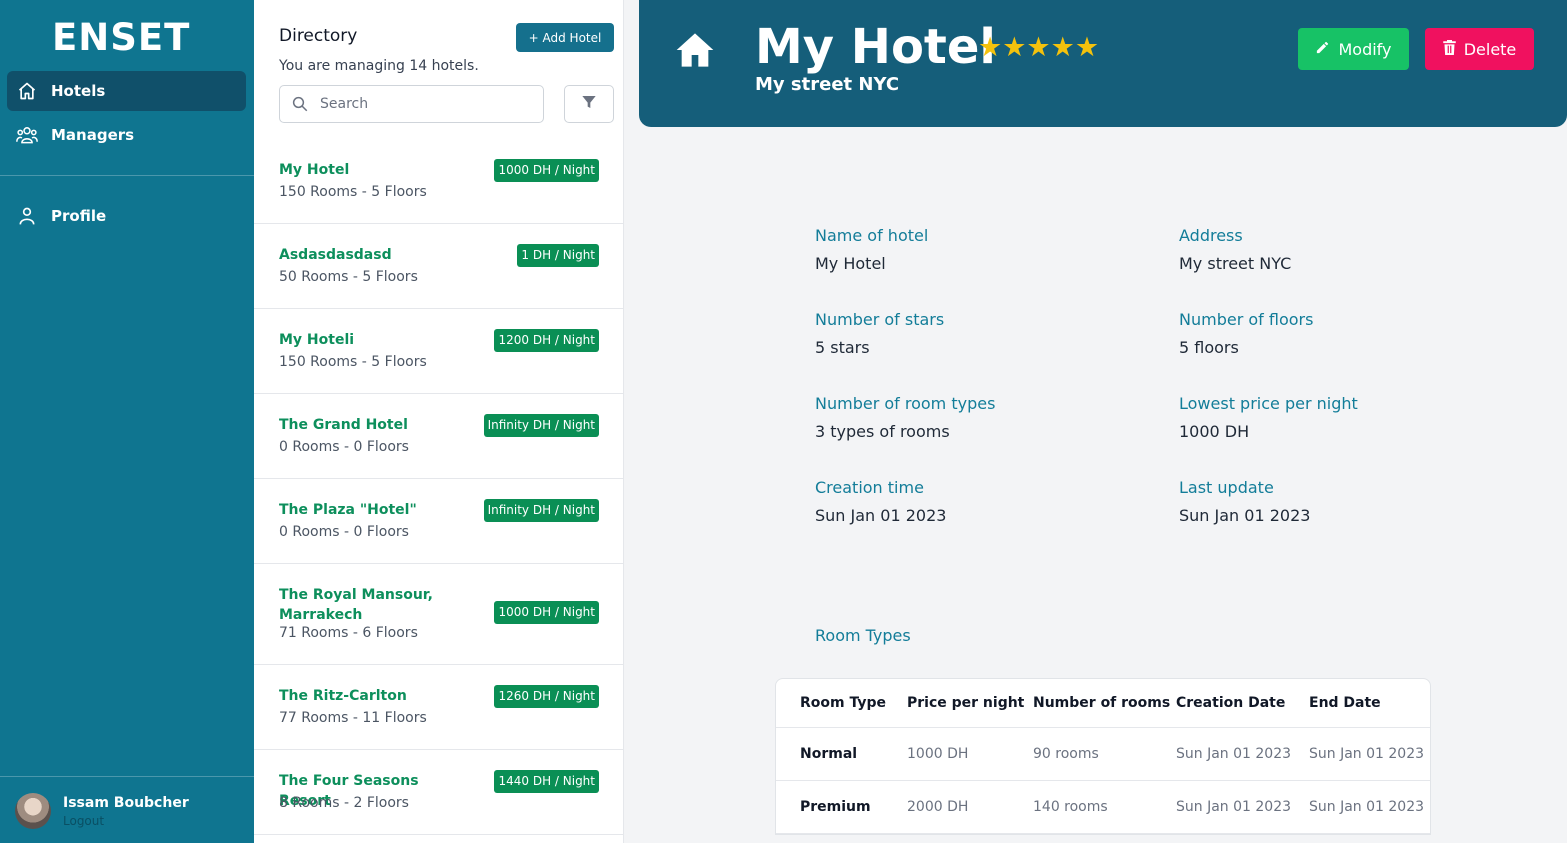 The width and height of the screenshot is (1567, 843). I want to click on field-label: Name of hotel, so click(872, 235).